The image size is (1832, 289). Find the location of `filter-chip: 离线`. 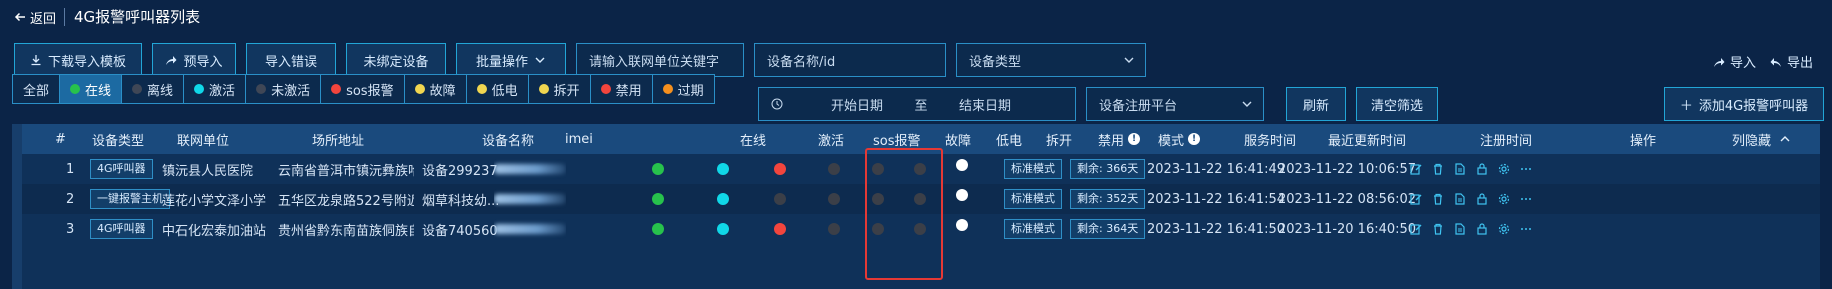

filter-chip: 离线 is located at coordinates (153, 89).